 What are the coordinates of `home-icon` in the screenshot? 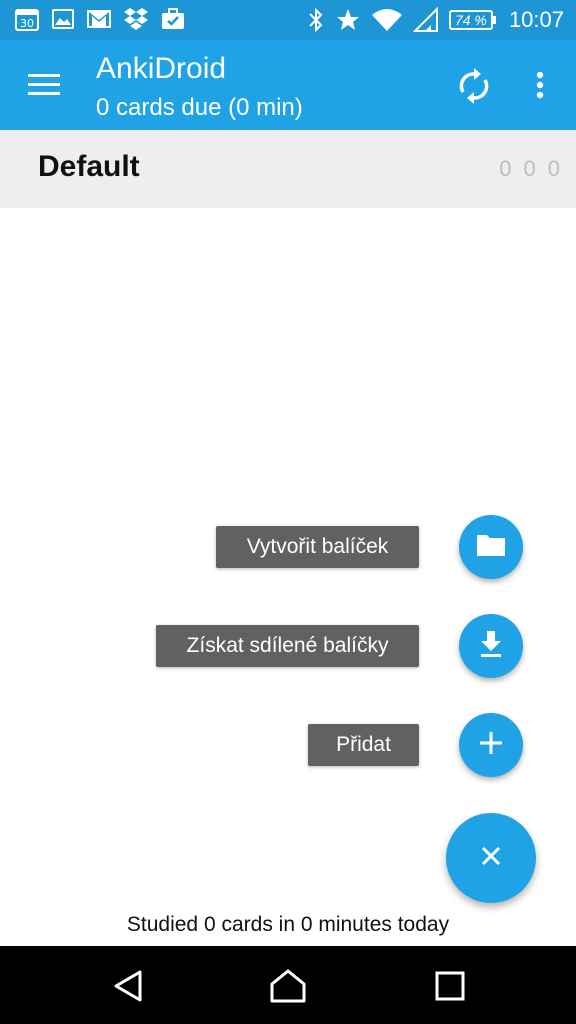 It's located at (288, 986).